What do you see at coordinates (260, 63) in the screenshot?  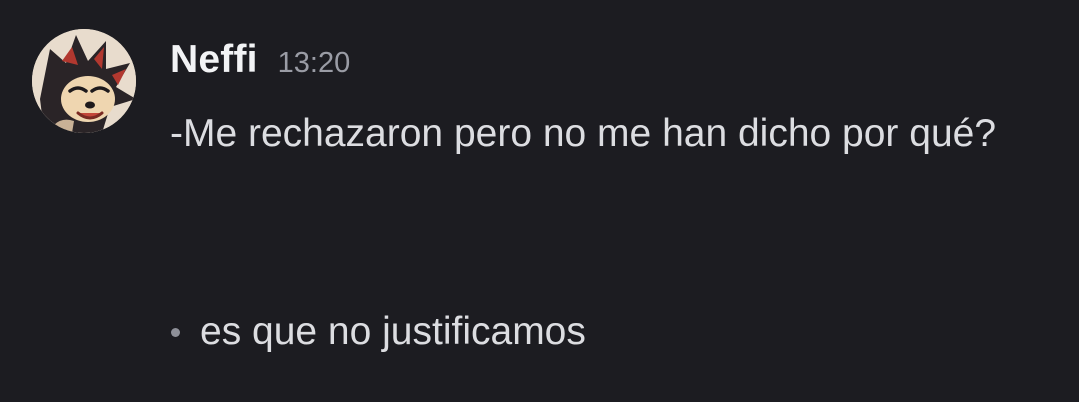 I see `message-header: Neffi 13:20` at bounding box center [260, 63].